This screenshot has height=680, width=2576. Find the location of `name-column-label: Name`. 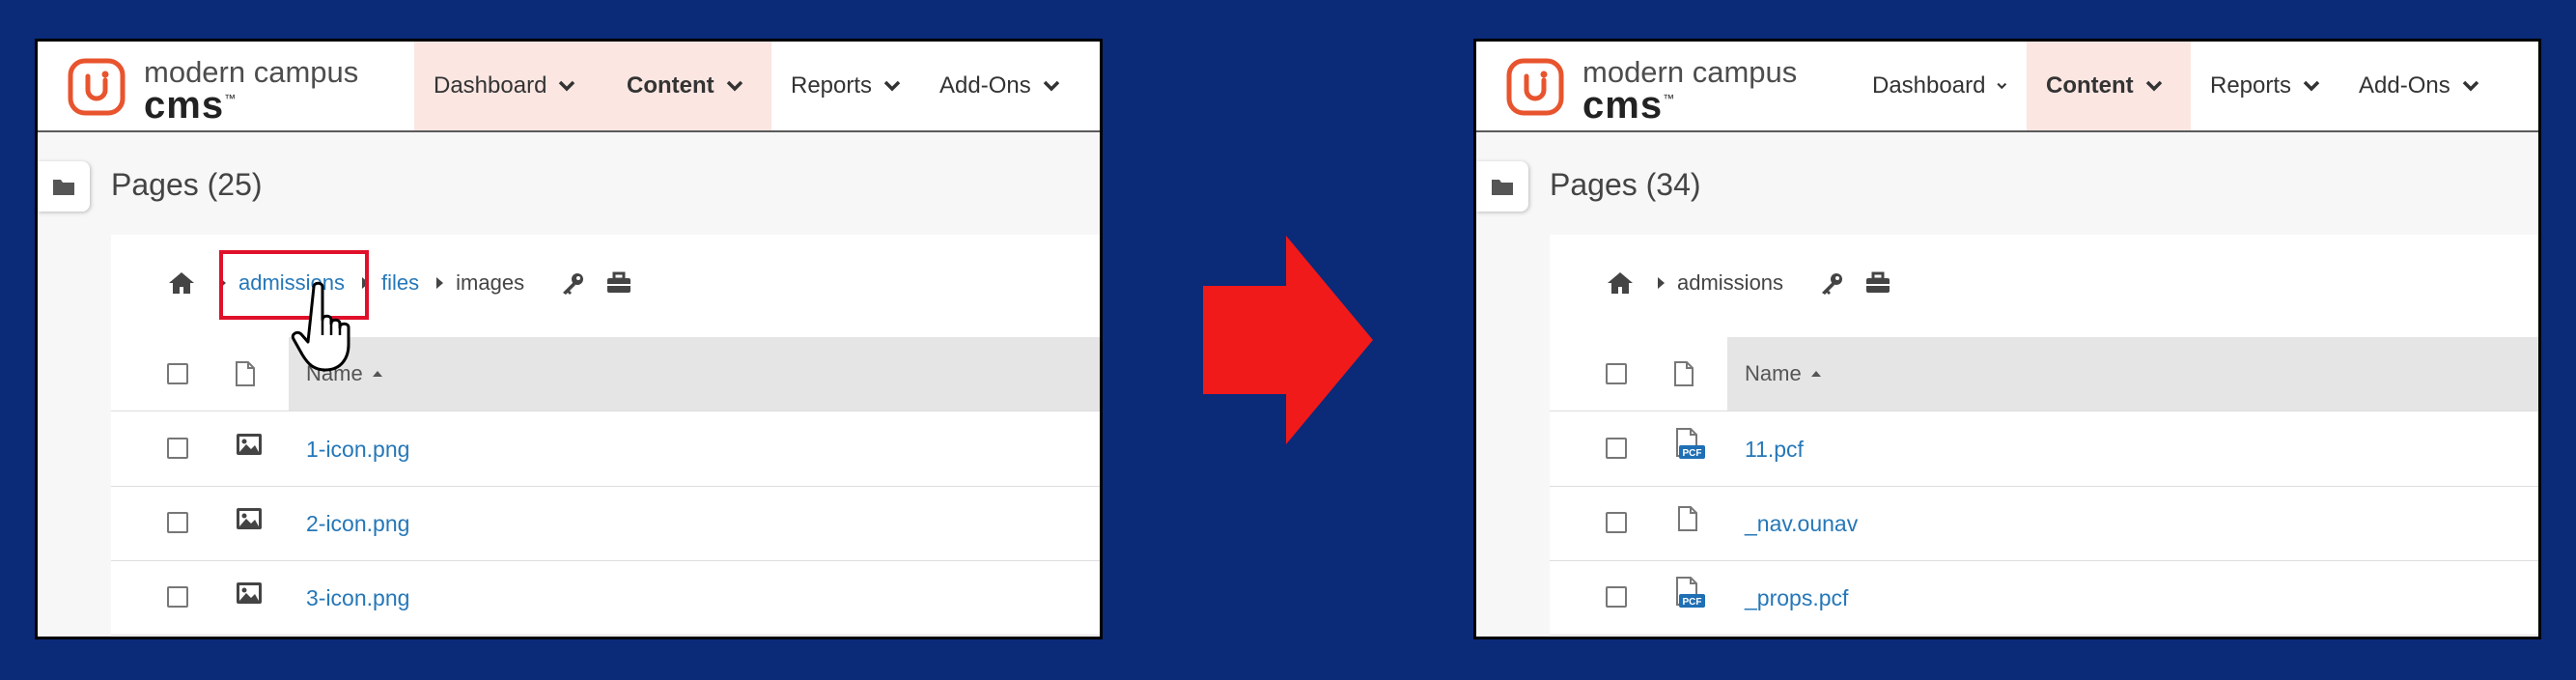

name-column-label: Name is located at coordinates (1774, 373).